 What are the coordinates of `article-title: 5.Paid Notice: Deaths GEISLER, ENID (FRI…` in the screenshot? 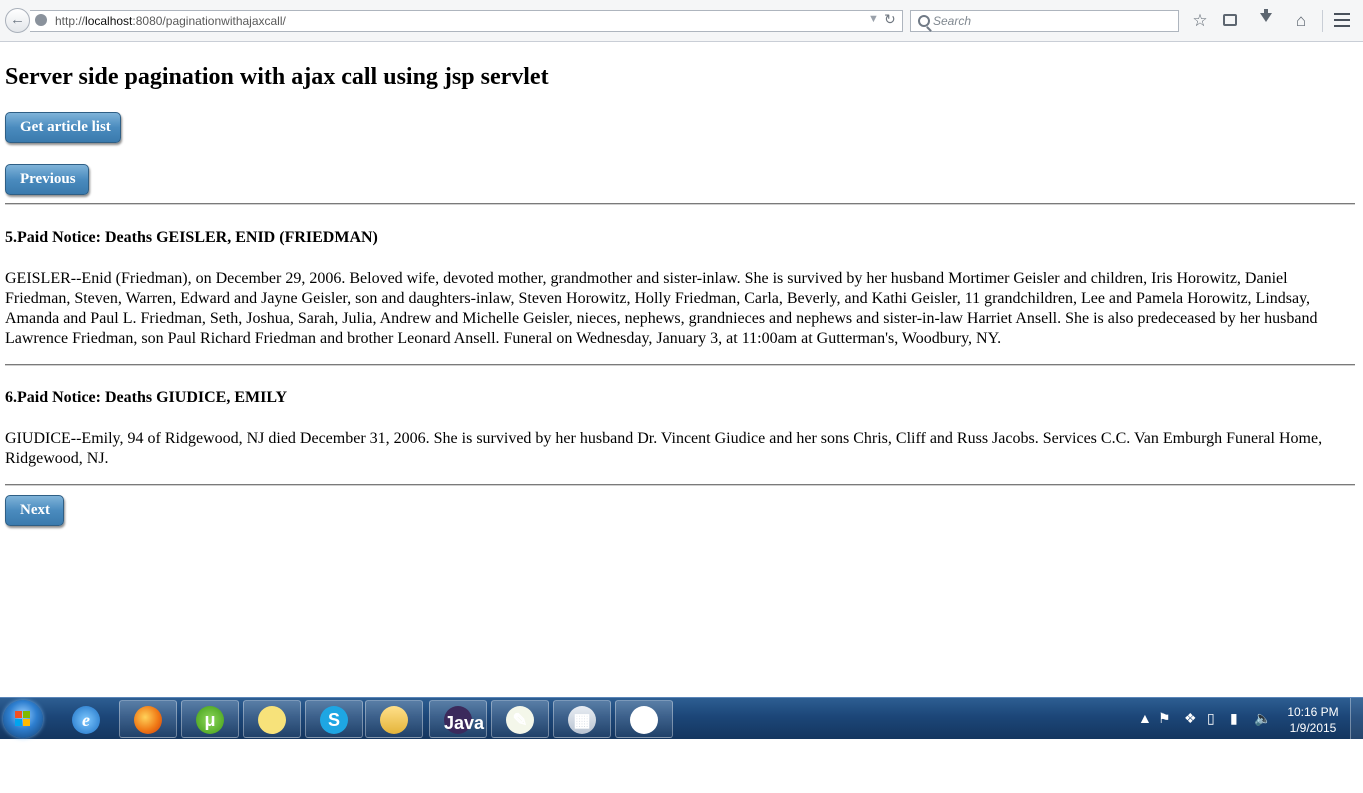 It's located at (191, 237).